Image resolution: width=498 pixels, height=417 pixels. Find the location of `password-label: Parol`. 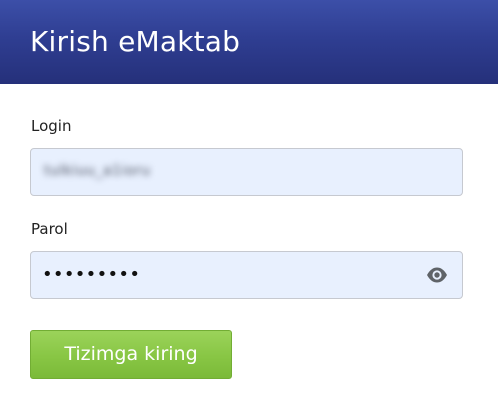

password-label: Parol is located at coordinates (49, 229).